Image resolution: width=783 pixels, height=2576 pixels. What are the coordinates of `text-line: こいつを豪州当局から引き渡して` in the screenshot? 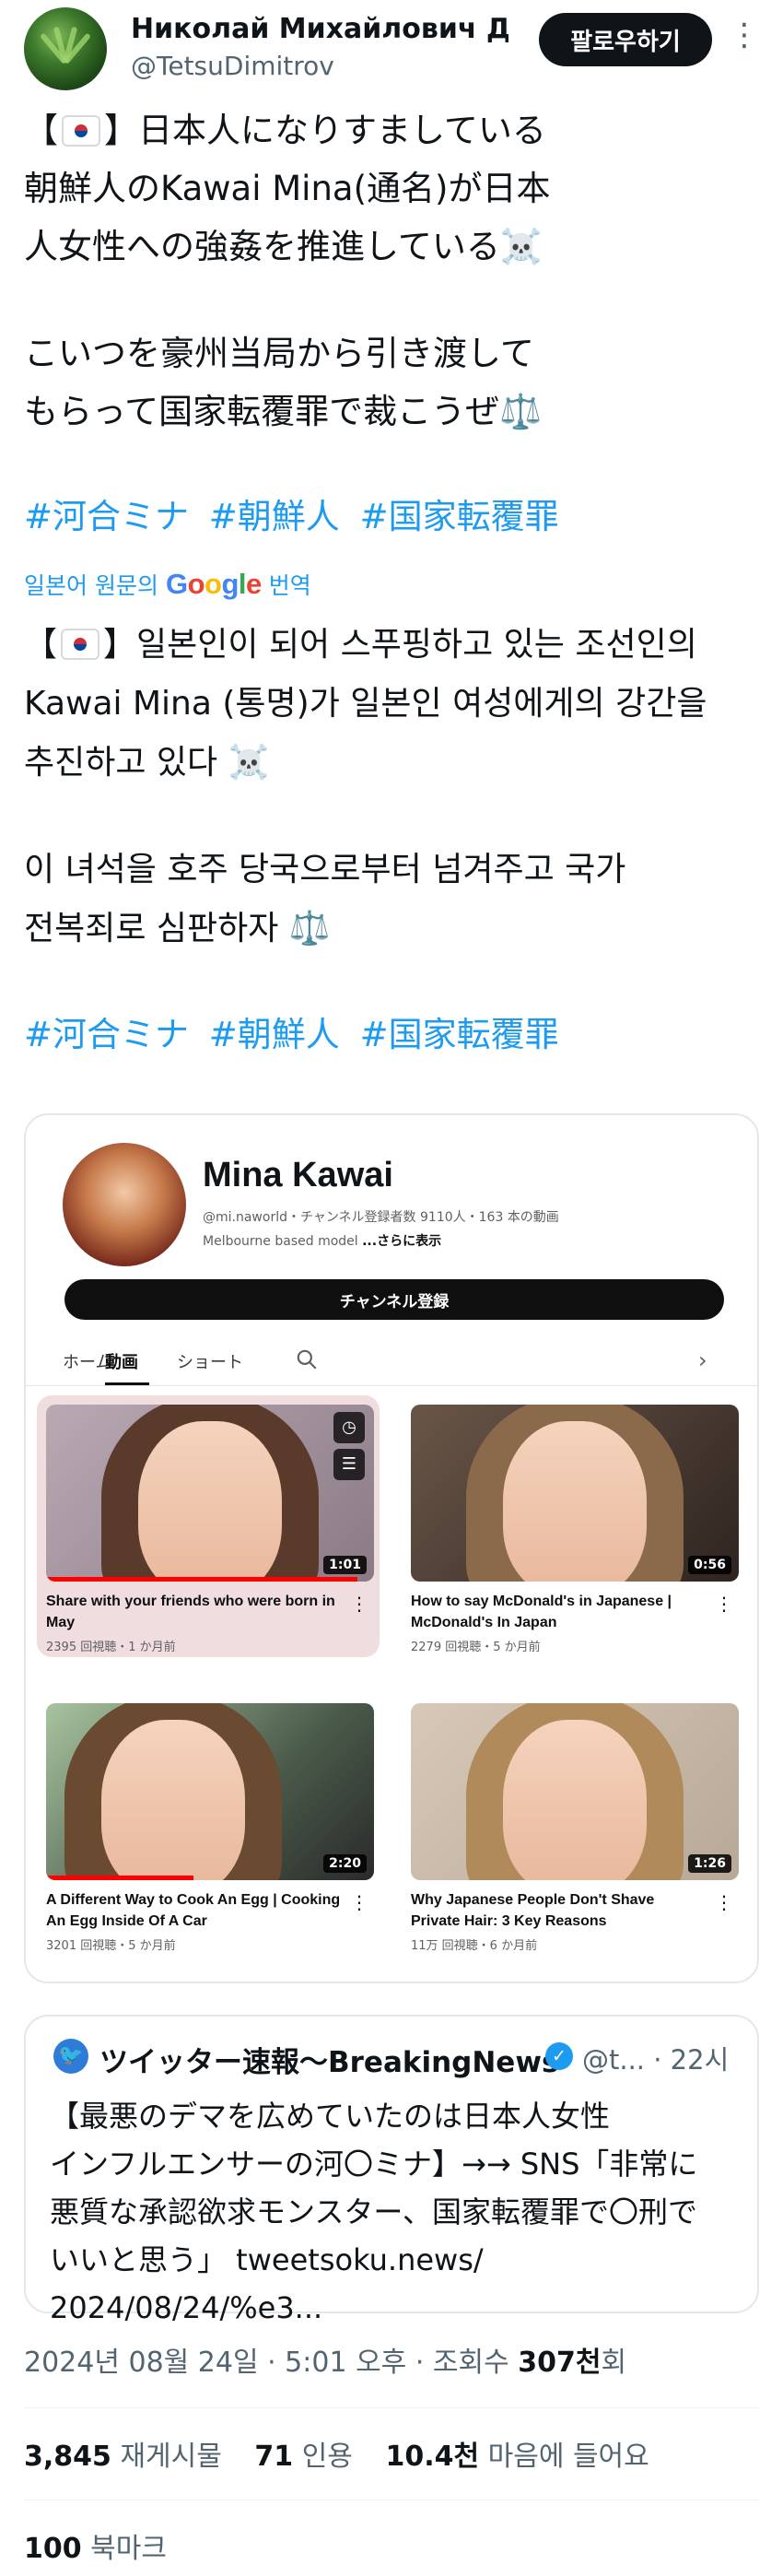 It's located at (279, 353).